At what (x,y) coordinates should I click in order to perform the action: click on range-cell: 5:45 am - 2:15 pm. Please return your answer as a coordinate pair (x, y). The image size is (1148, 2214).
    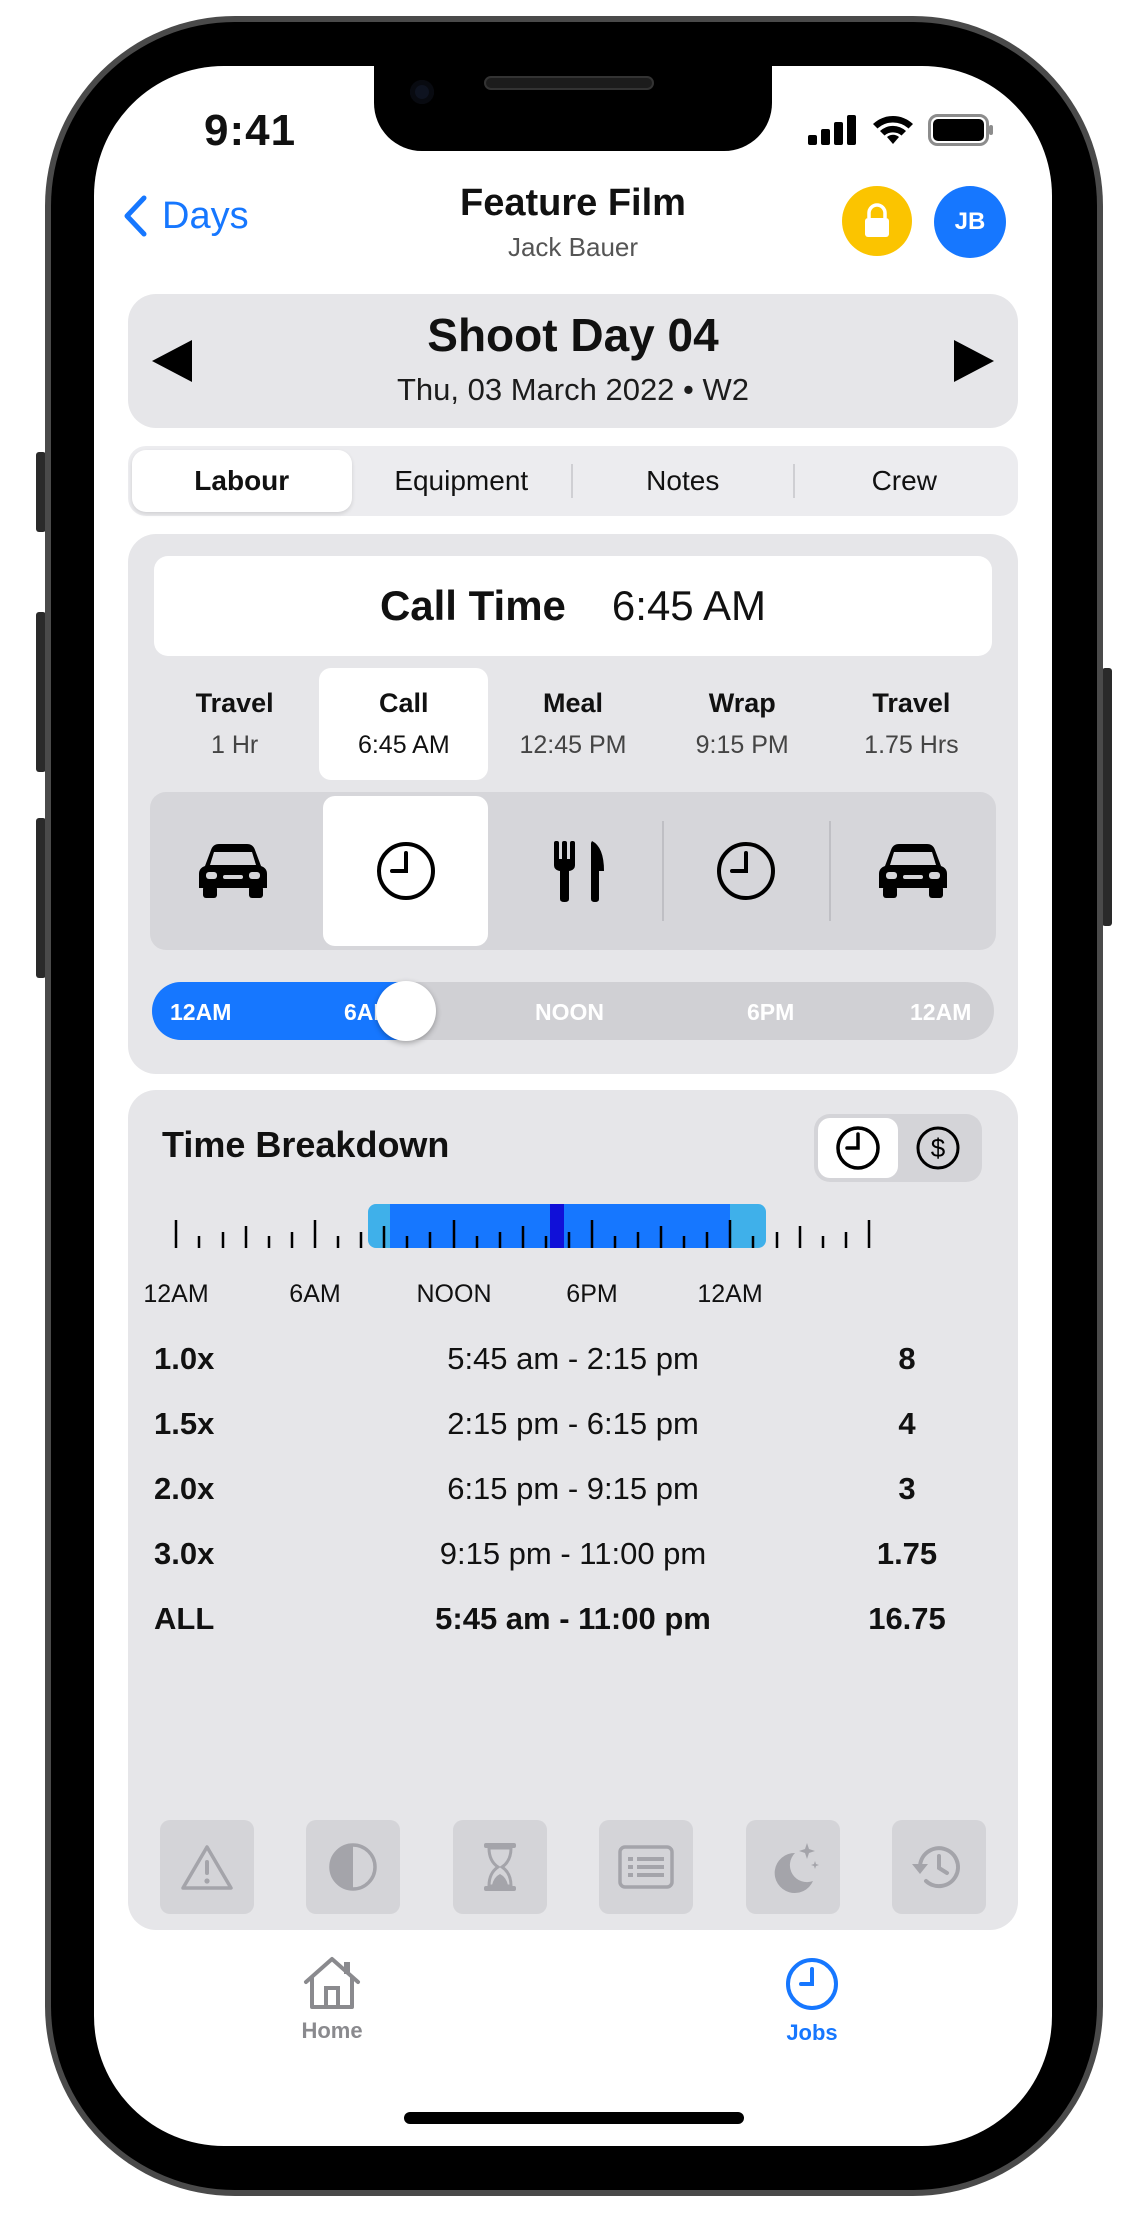
    Looking at the image, I should click on (573, 1358).